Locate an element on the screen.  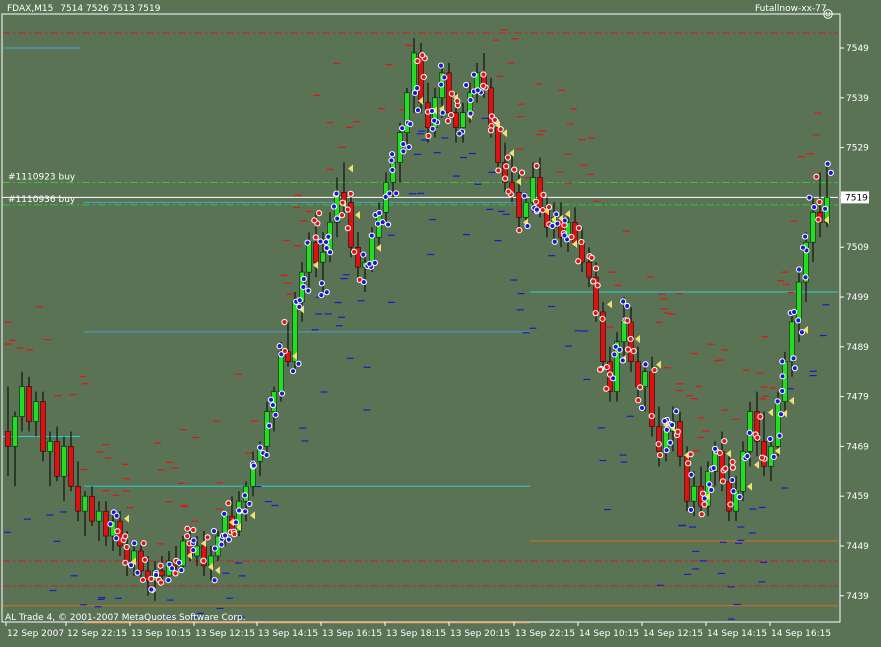
candle is located at coordinates (43, 426).